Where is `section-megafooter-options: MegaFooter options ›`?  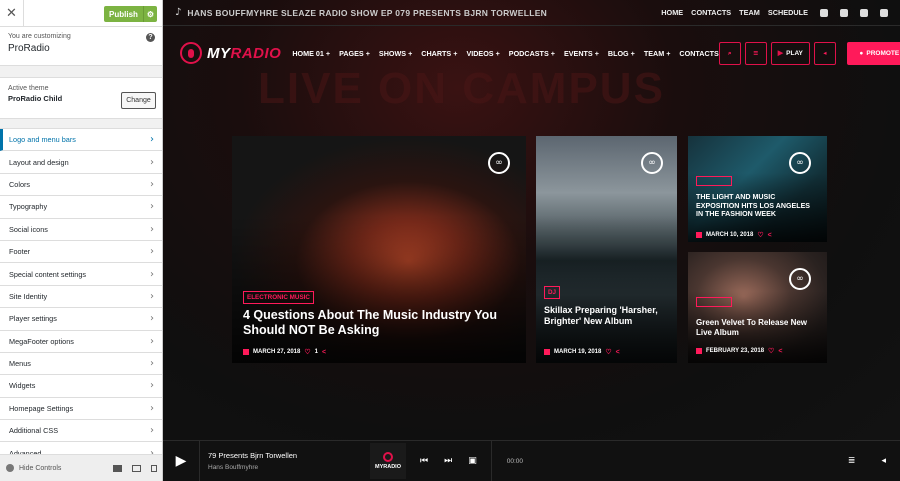 section-megafooter-options: MegaFooter options › is located at coordinates (81, 342).